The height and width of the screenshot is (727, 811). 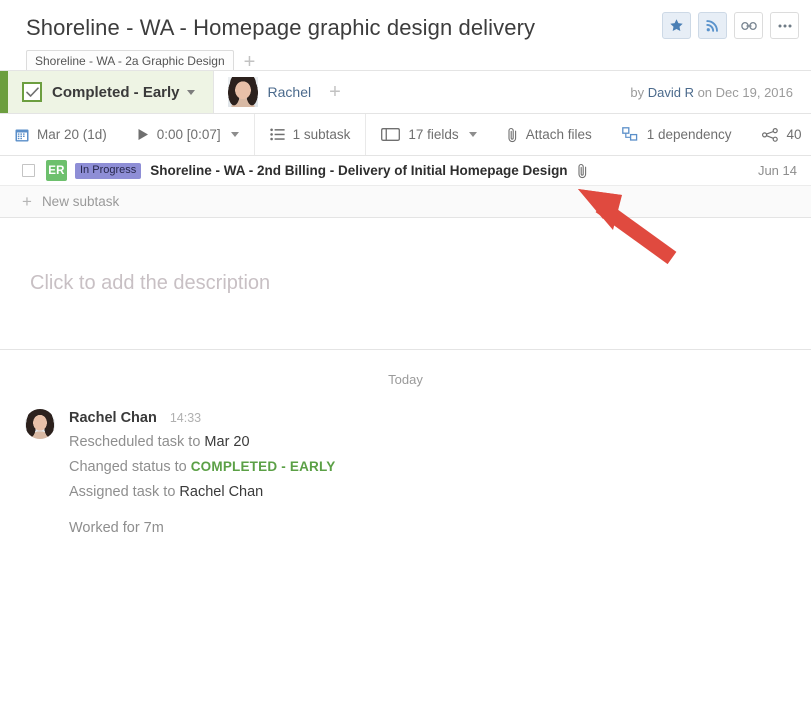 I want to click on due-date-button: Mar 20 (1d), so click(x=61, y=134).